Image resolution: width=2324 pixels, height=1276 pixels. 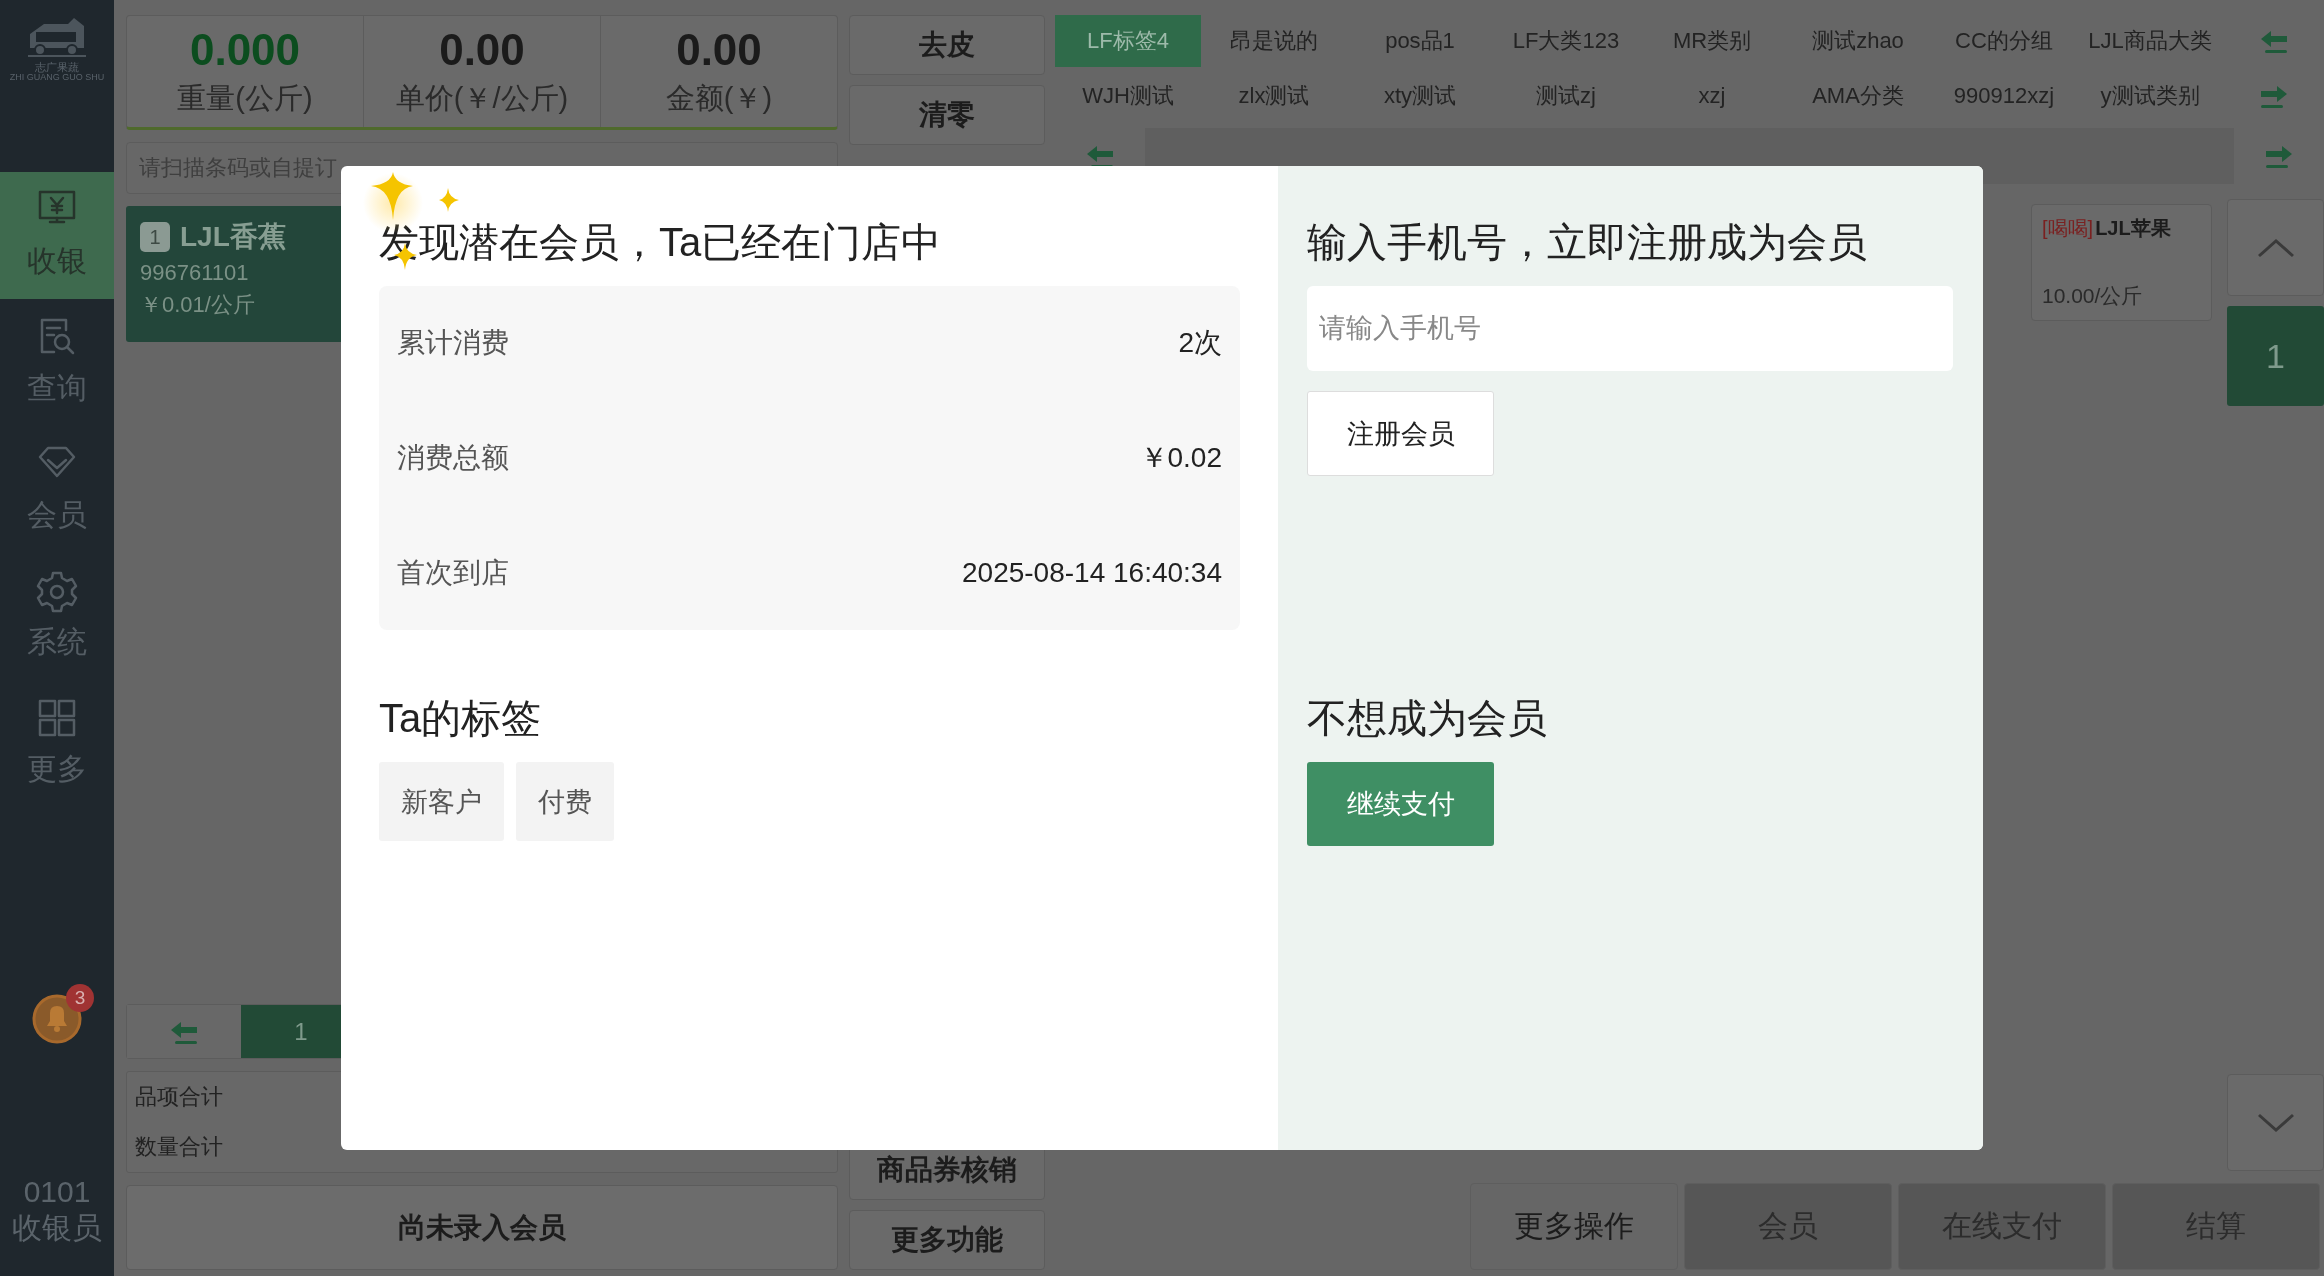 I want to click on product-name: LJL苹果, so click(x=2133, y=228).